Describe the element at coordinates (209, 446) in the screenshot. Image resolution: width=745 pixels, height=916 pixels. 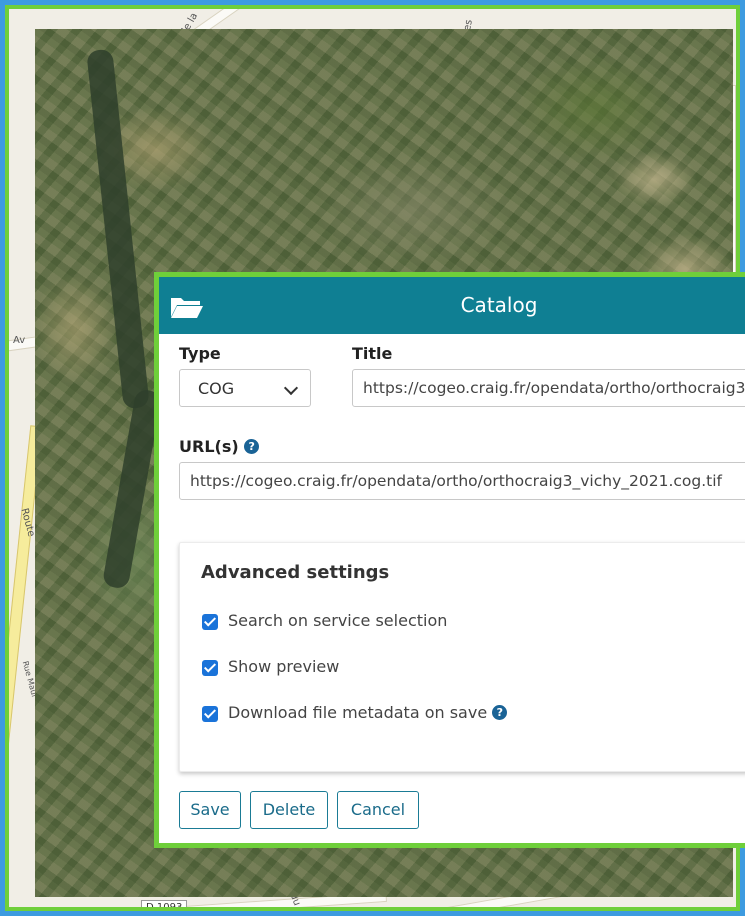
I see `url-label-text: URL(s)` at that location.